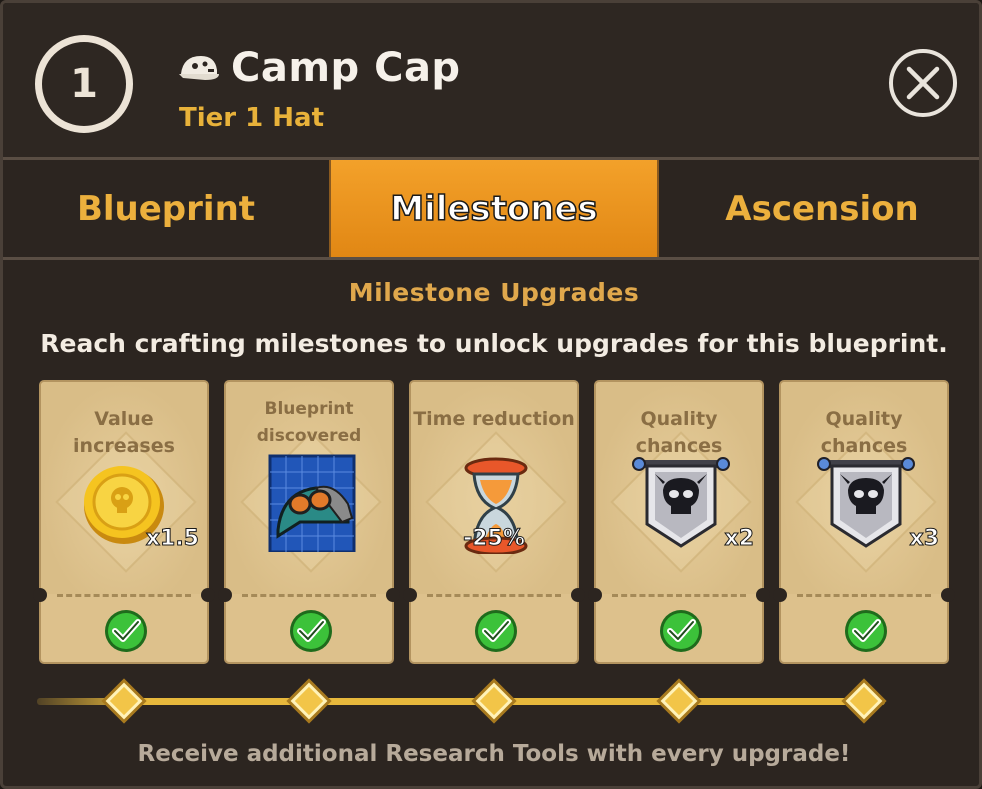  I want to click on milestone-label: Time reduction, so click(494, 419).